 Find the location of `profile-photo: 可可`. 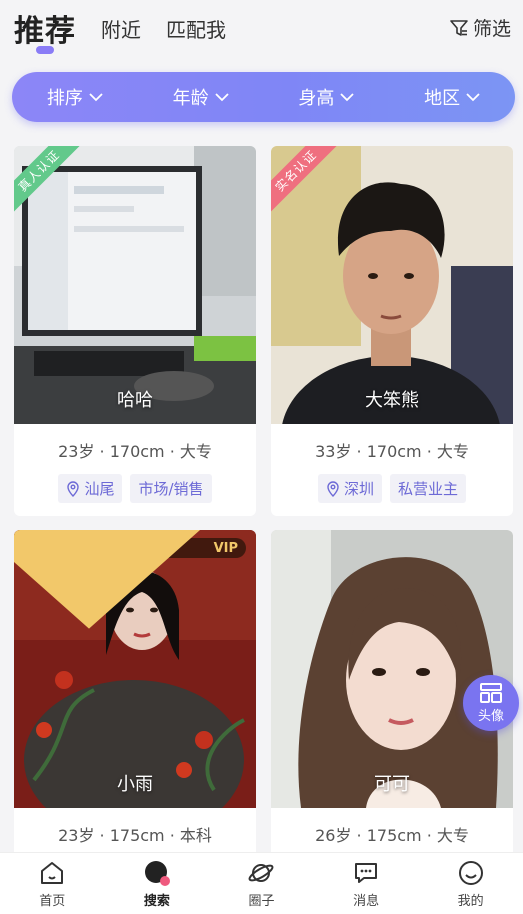

profile-photo: 可可 is located at coordinates (392, 669).